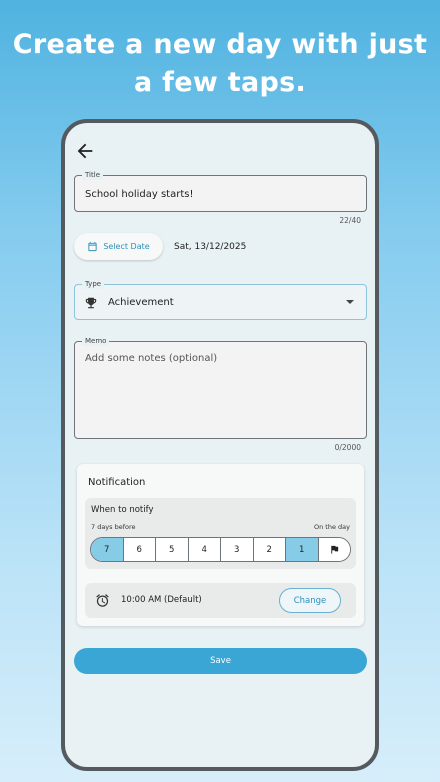 This screenshot has width=440, height=782. What do you see at coordinates (139, 549) in the screenshot?
I see `segment-6-days: 6` at bounding box center [139, 549].